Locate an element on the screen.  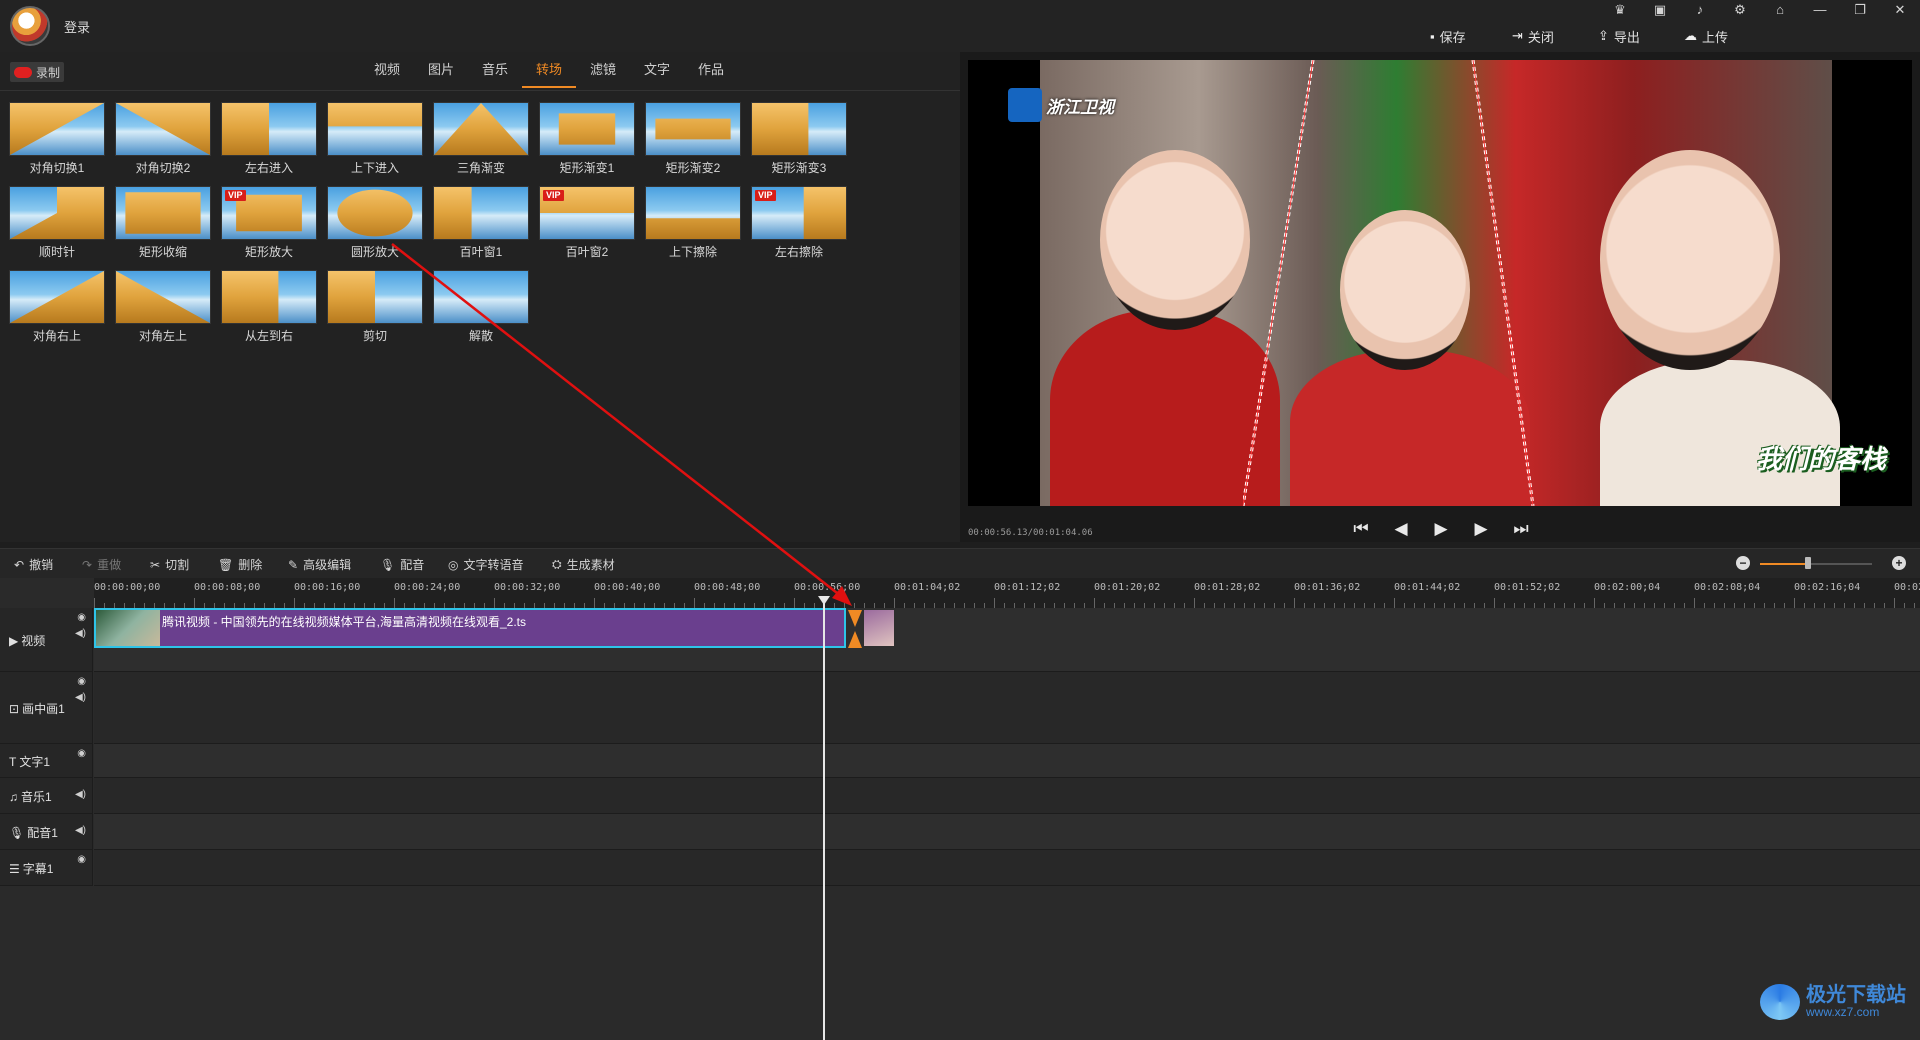
transition-item: VIP 矩形放大 is located at coordinates (269, 225).